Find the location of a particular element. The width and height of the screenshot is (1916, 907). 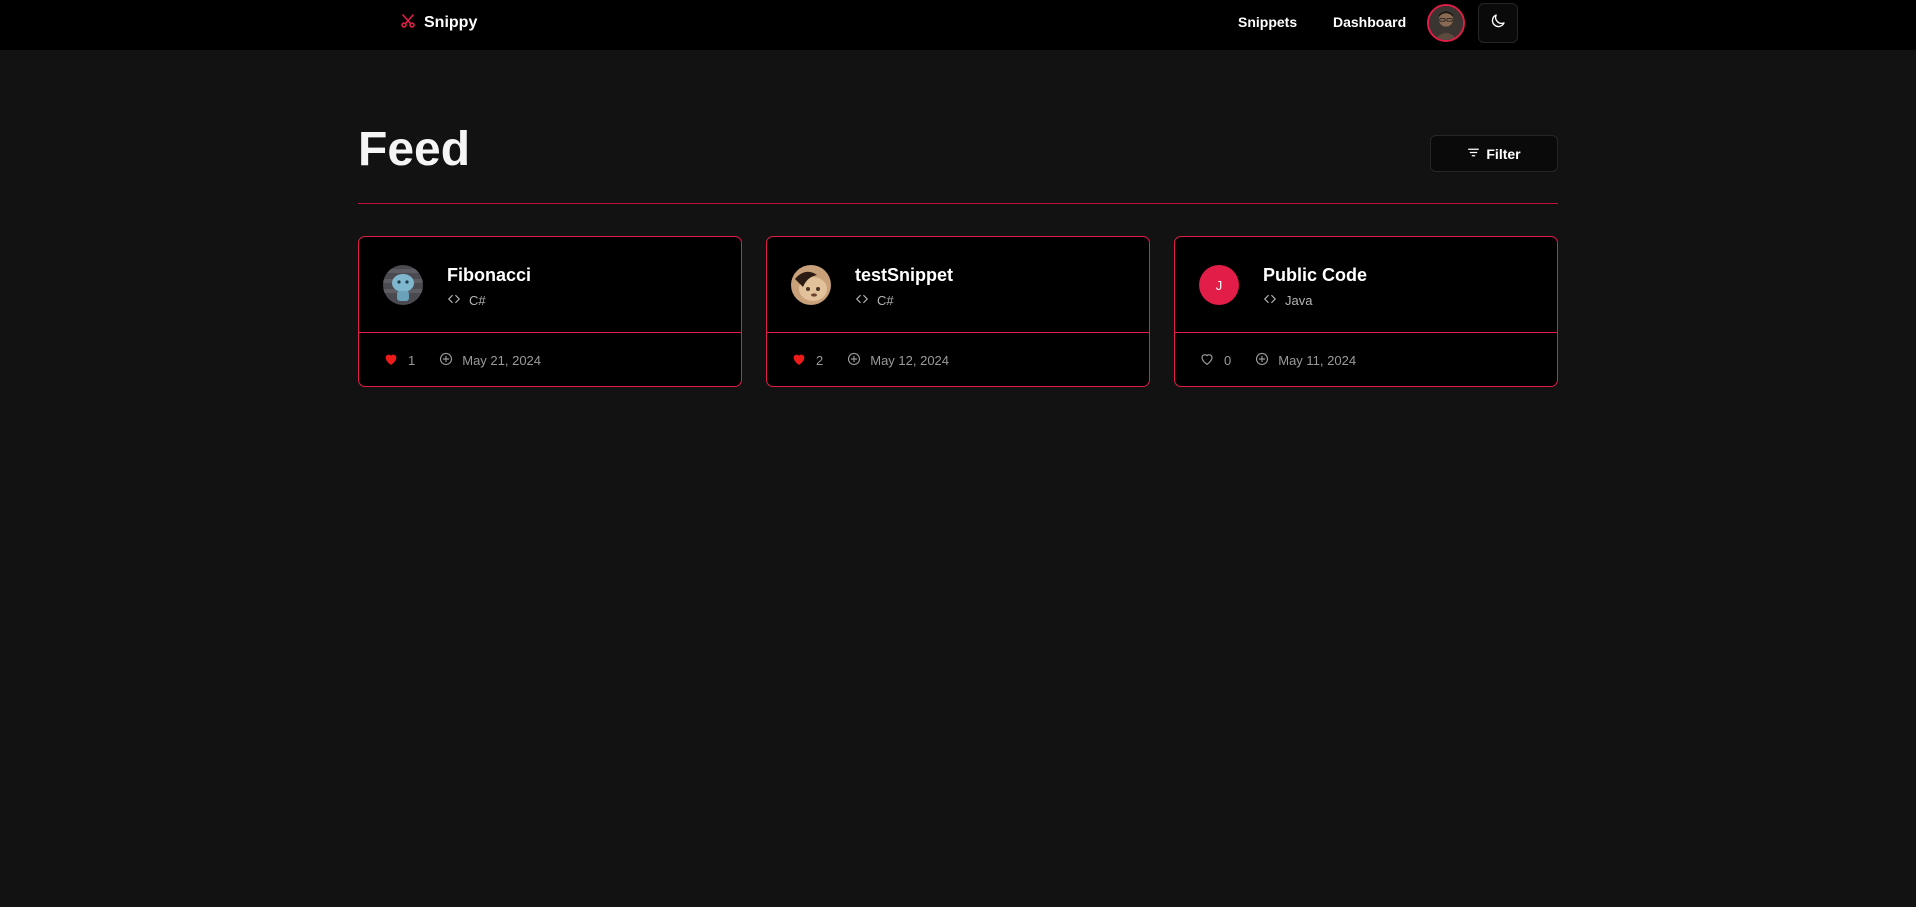

like-button: 2 is located at coordinates (807, 360).